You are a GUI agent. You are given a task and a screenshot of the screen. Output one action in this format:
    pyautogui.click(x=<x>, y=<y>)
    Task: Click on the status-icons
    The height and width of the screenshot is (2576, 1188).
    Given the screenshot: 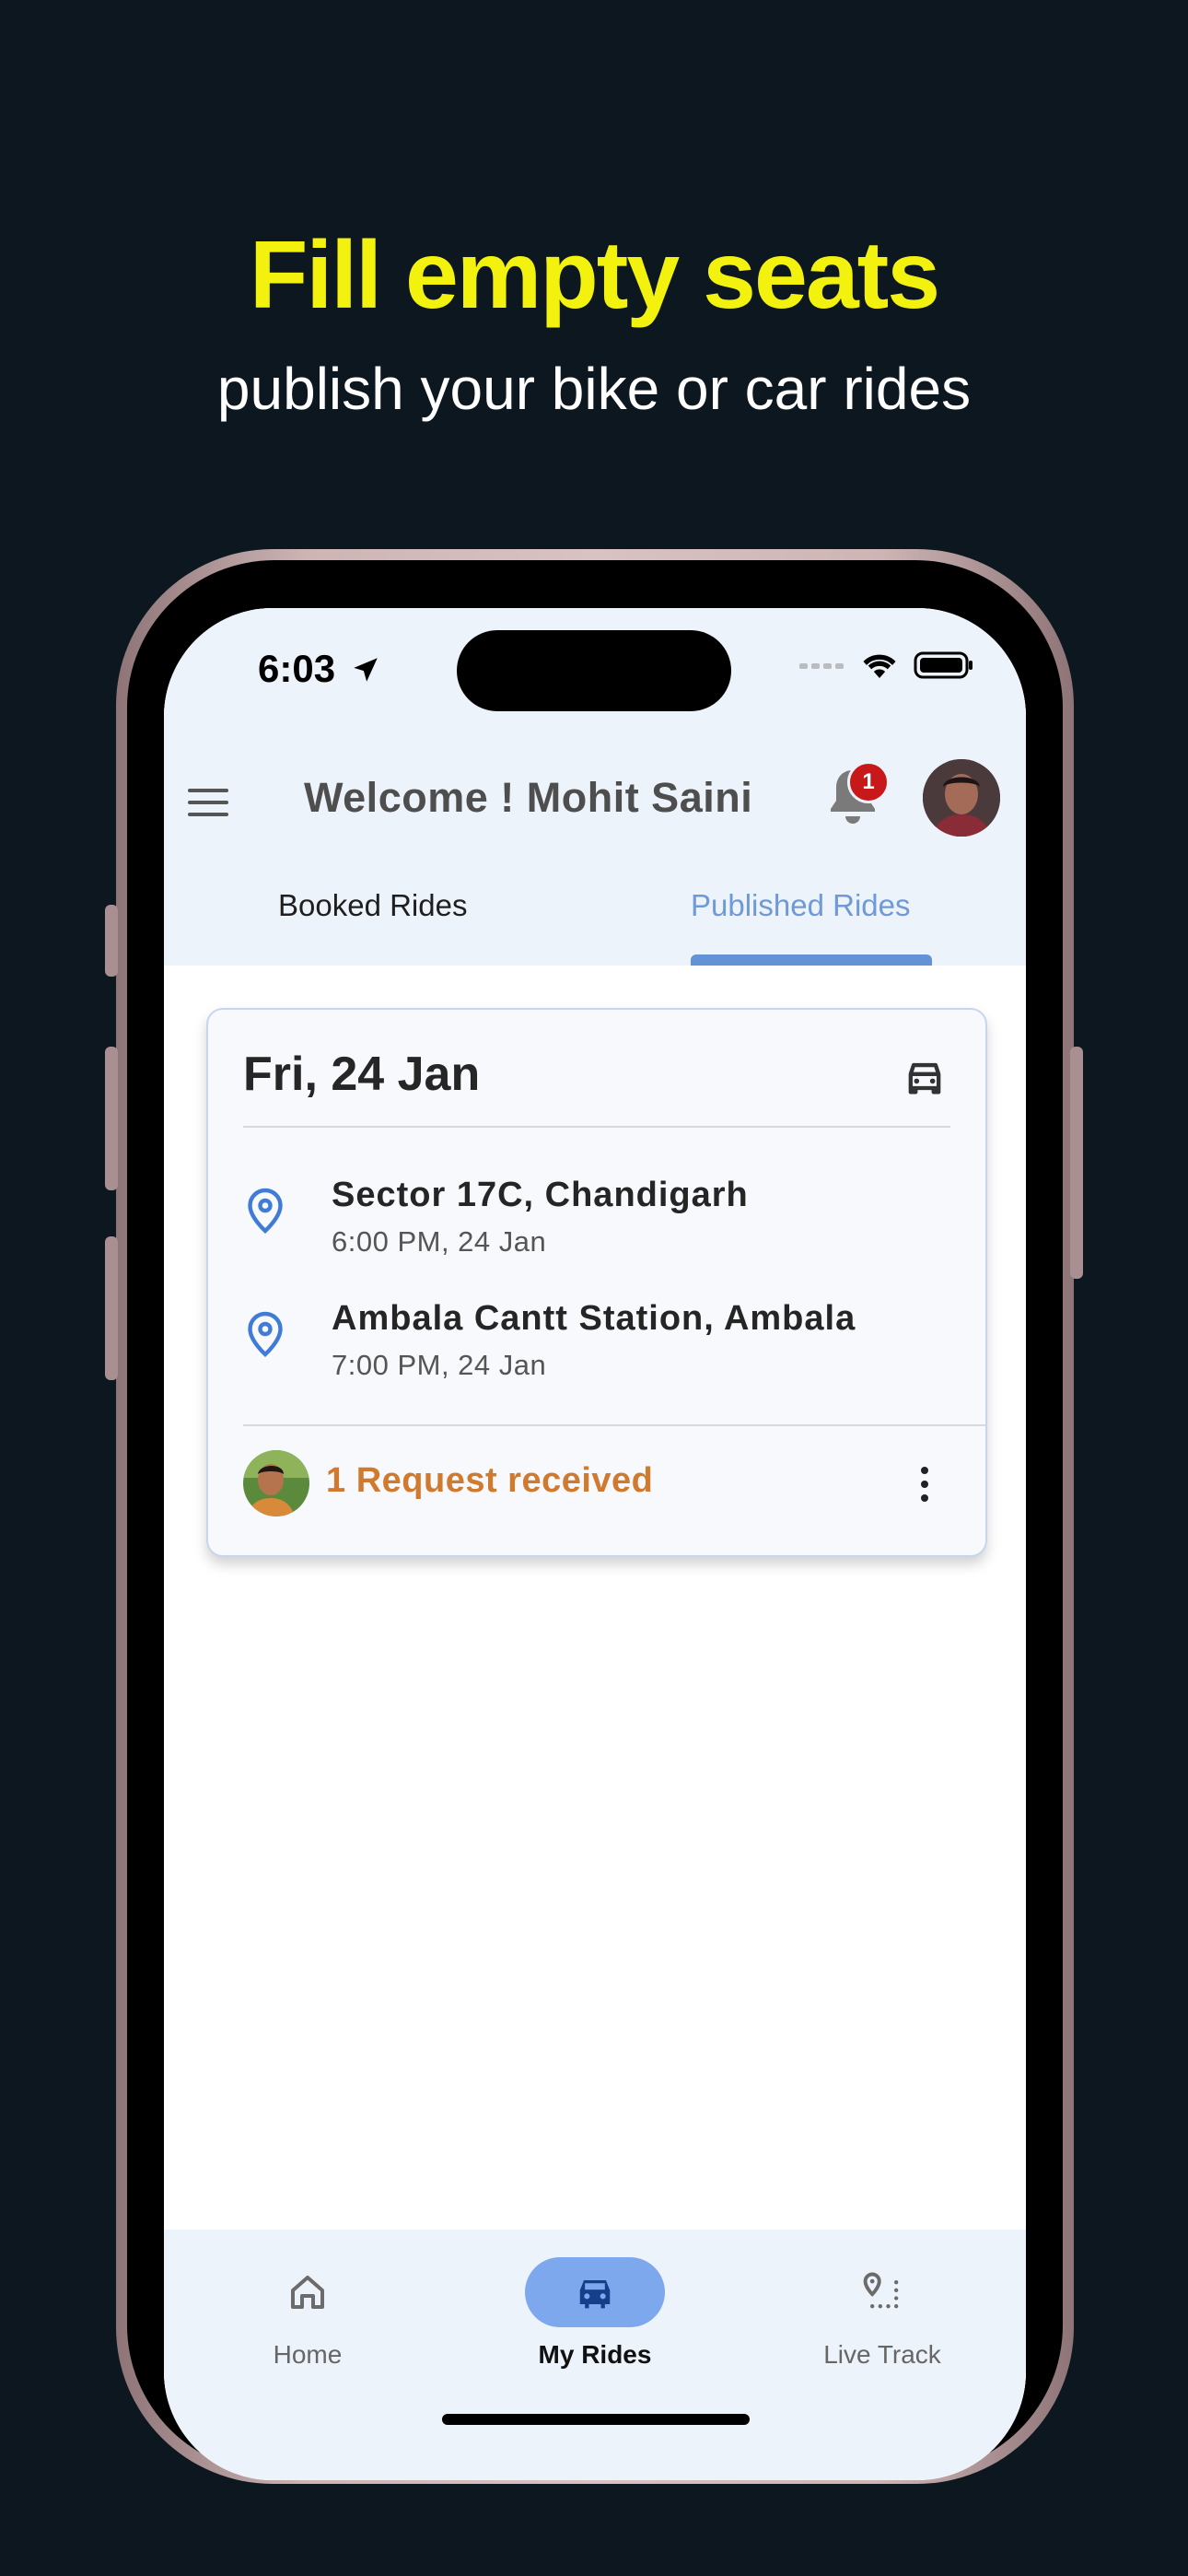 What is the action you would take?
    pyautogui.click(x=886, y=665)
    